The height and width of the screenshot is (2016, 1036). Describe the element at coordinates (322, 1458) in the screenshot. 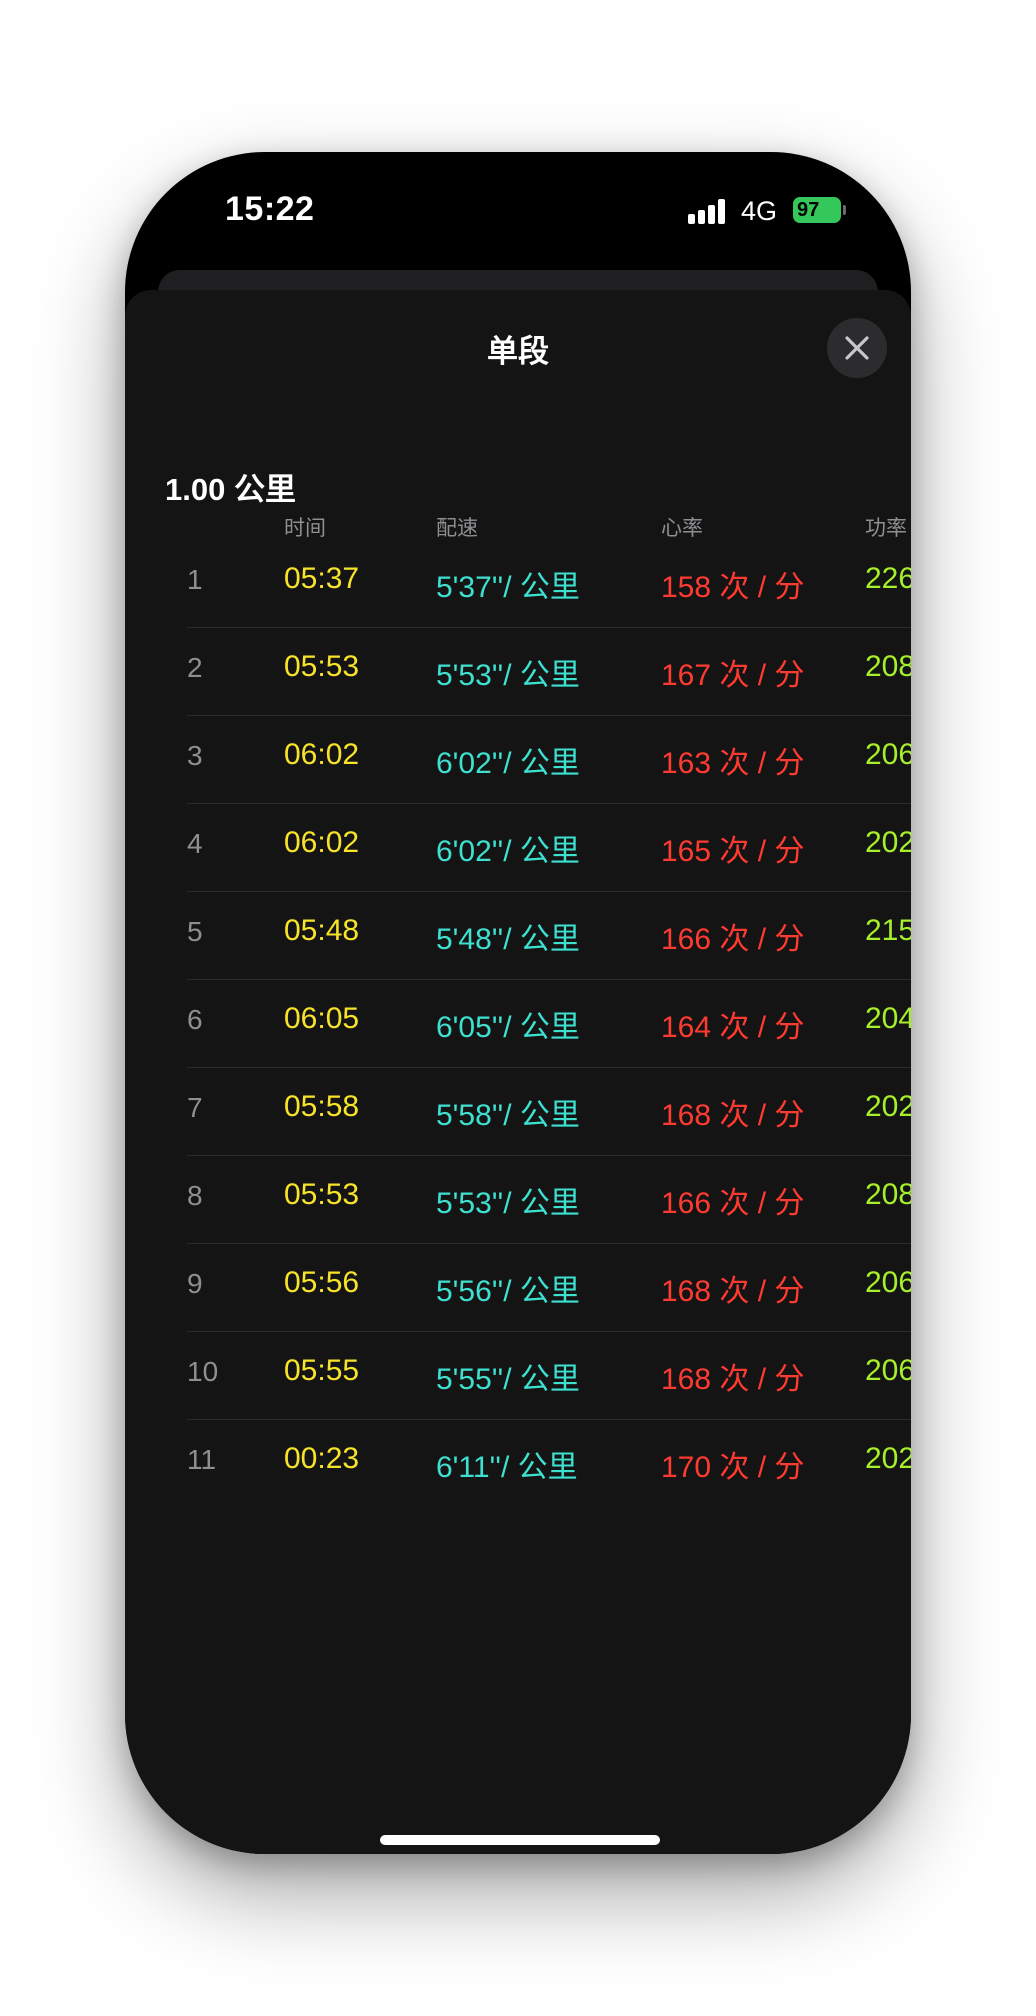

I see `split-time: 00:23` at that location.